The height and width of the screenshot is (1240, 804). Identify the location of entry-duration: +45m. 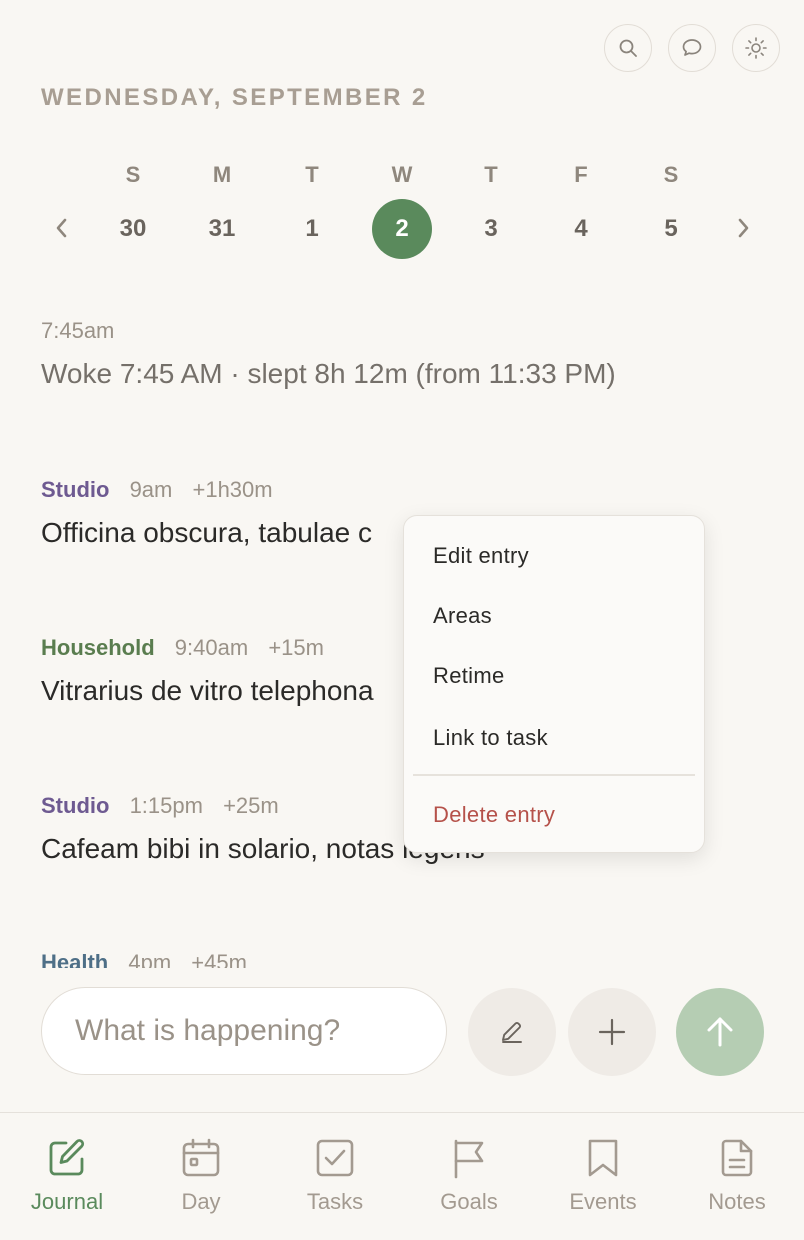
(219, 959).